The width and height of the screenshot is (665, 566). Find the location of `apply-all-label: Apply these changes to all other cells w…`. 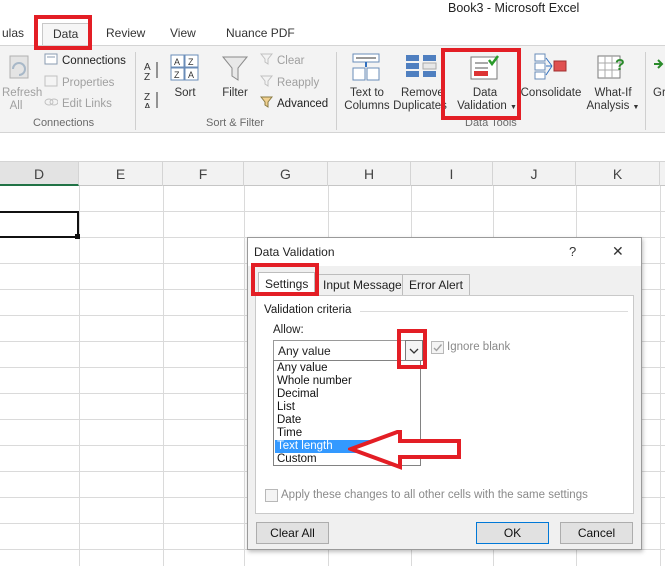

apply-all-label: Apply these changes to all other cells w… is located at coordinates (434, 495).